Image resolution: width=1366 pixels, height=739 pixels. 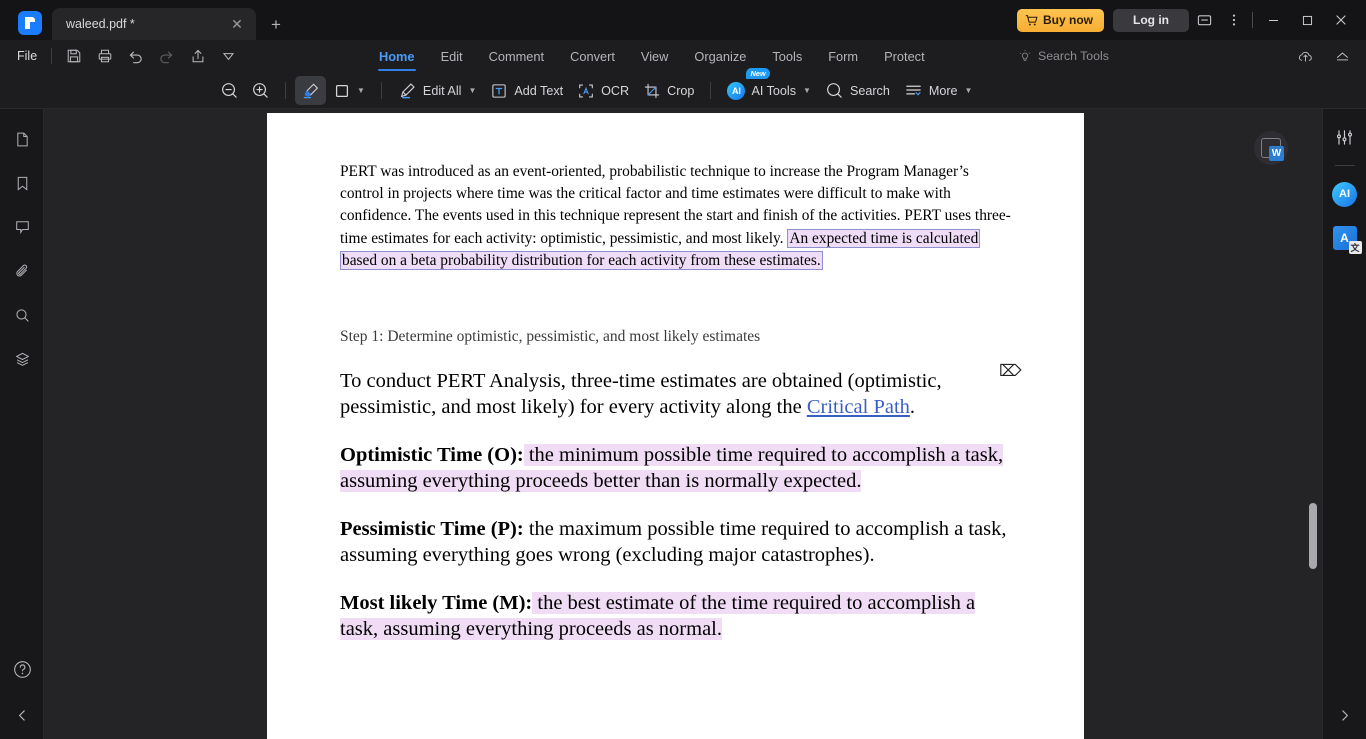 I want to click on add-text-label: Add Text, so click(x=539, y=90).